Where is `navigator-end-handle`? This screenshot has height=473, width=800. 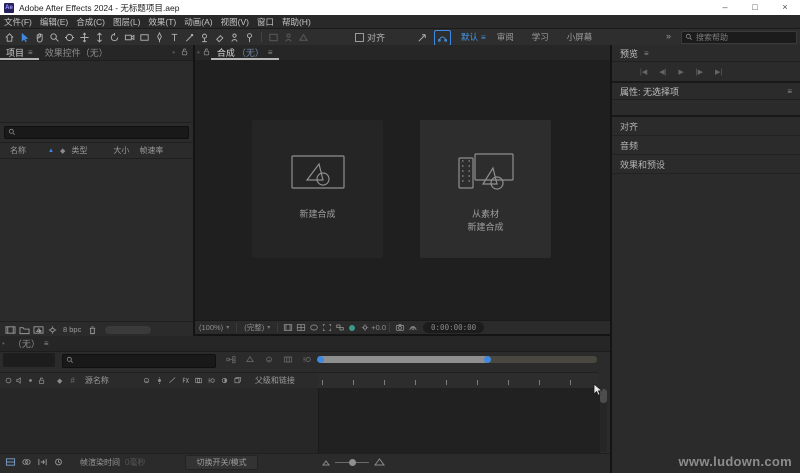
navigator-end-handle is located at coordinates (487, 359).